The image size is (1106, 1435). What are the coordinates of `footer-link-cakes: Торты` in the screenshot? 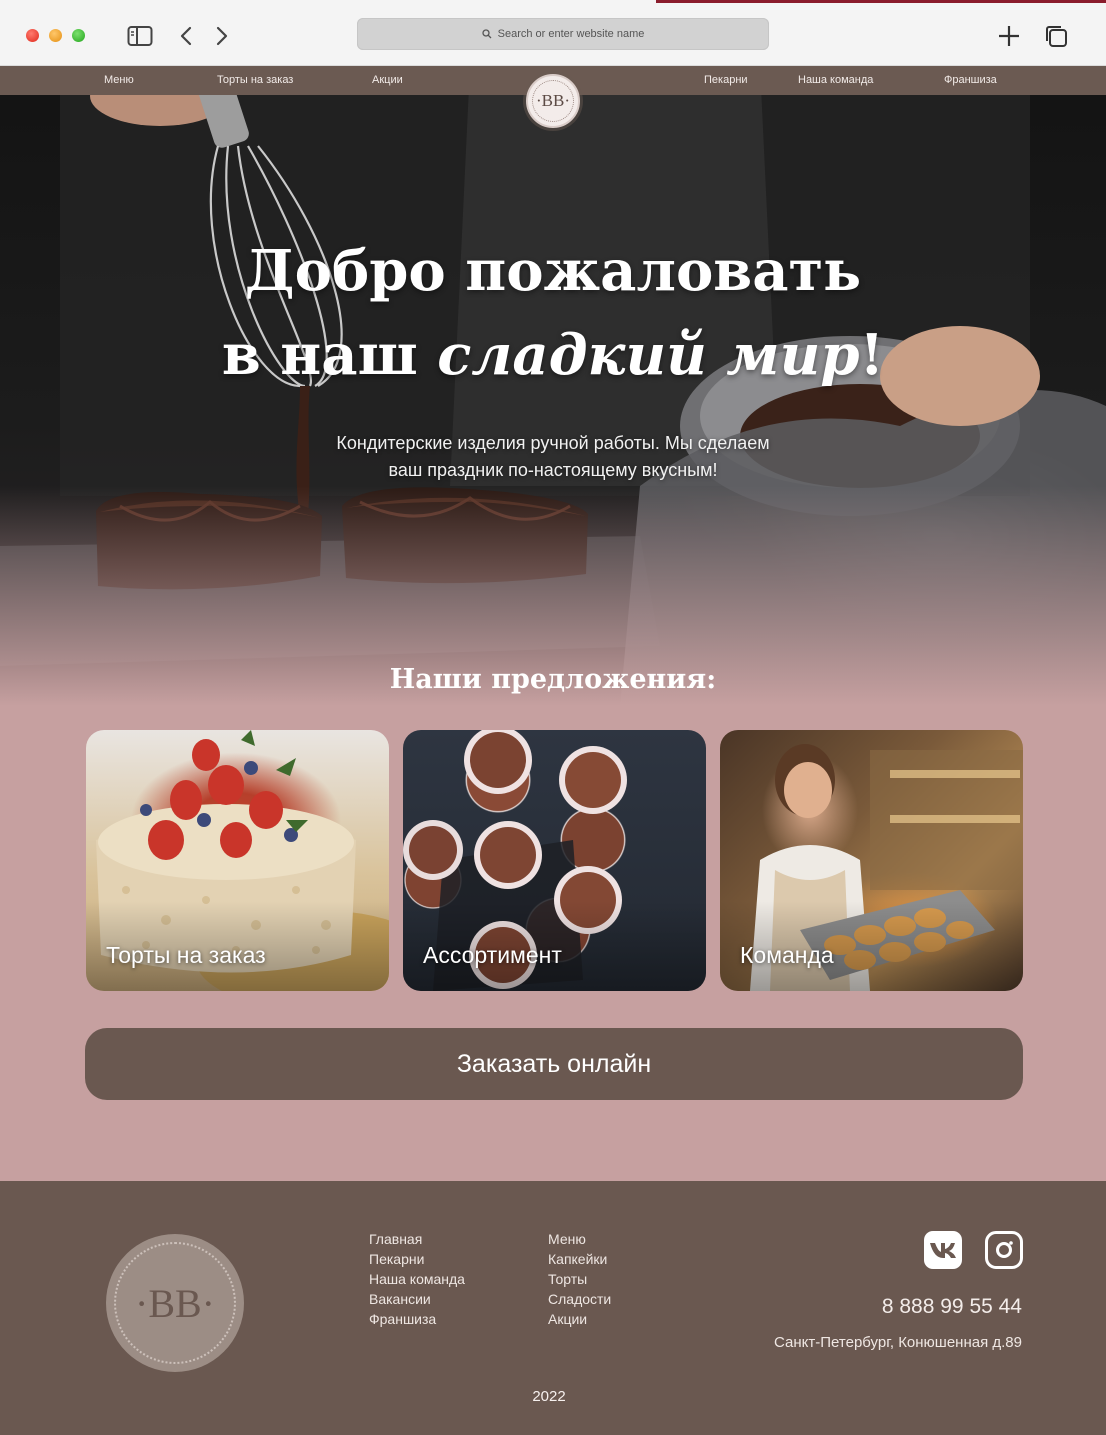 It's located at (579, 1279).